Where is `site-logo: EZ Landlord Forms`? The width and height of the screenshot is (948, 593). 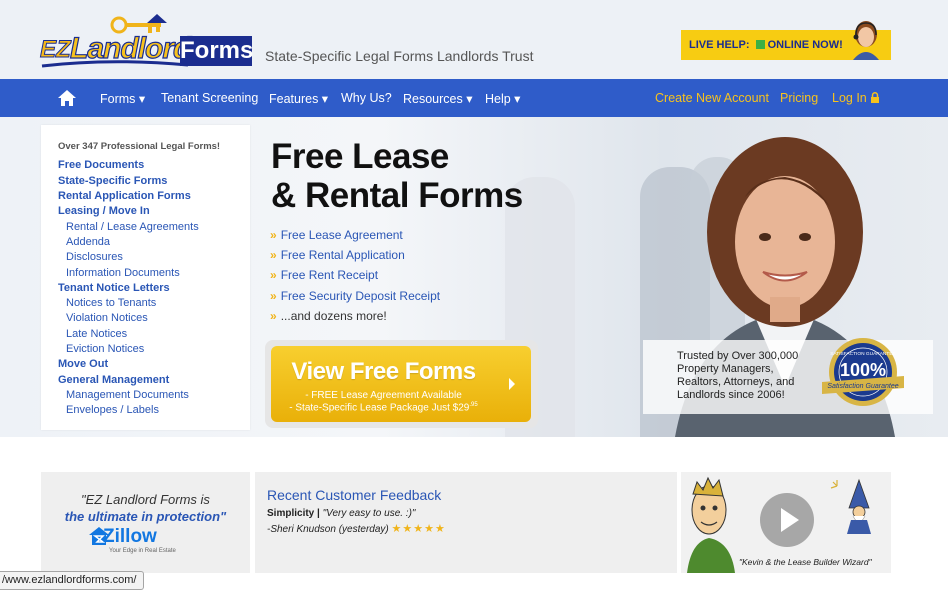
site-logo: EZ Landlord Forms is located at coordinates (147, 41).